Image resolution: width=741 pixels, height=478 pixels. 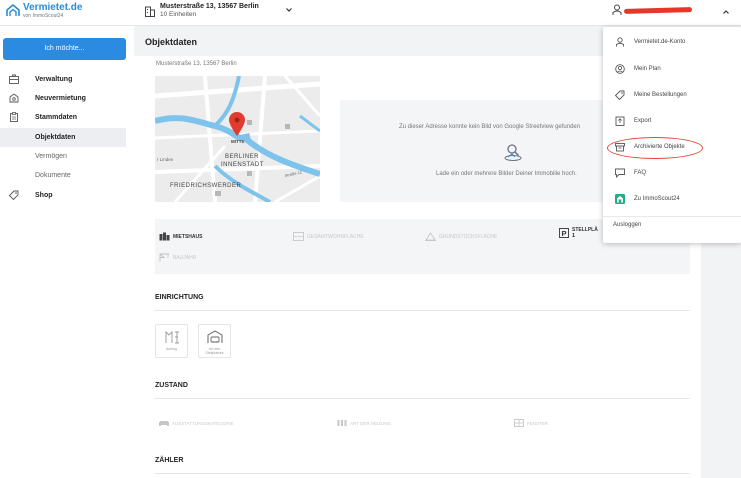 What do you see at coordinates (538, 423) in the screenshot?
I see `zustand-label: FENSTER` at bounding box center [538, 423].